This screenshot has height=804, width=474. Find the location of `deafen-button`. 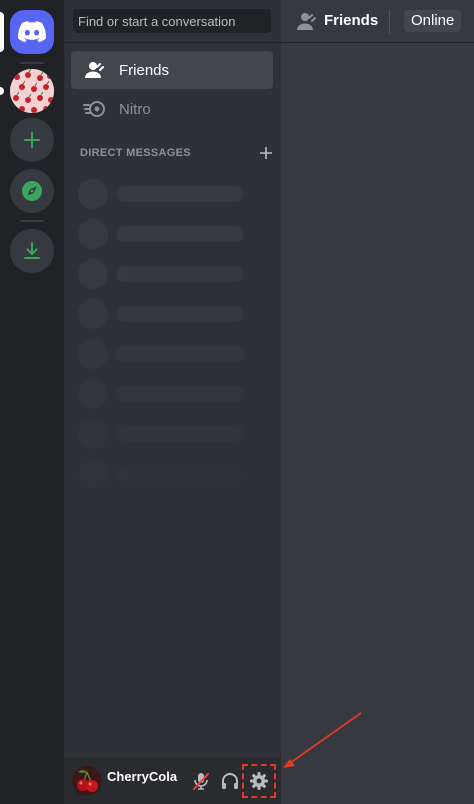

deafen-button is located at coordinates (230, 781).